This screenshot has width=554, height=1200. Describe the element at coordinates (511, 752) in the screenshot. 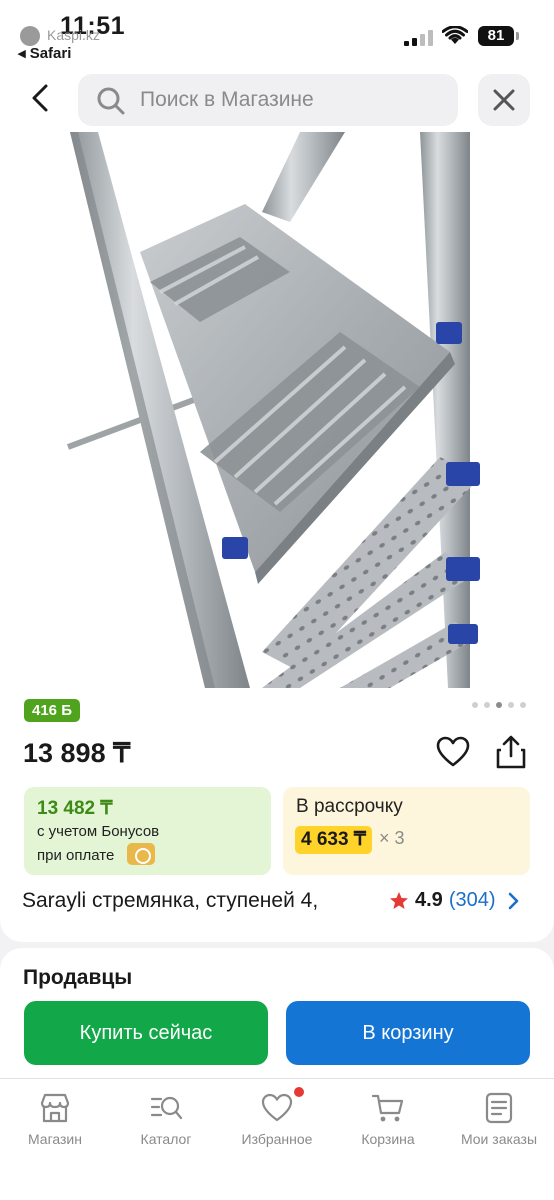

I see `share-icon` at that location.